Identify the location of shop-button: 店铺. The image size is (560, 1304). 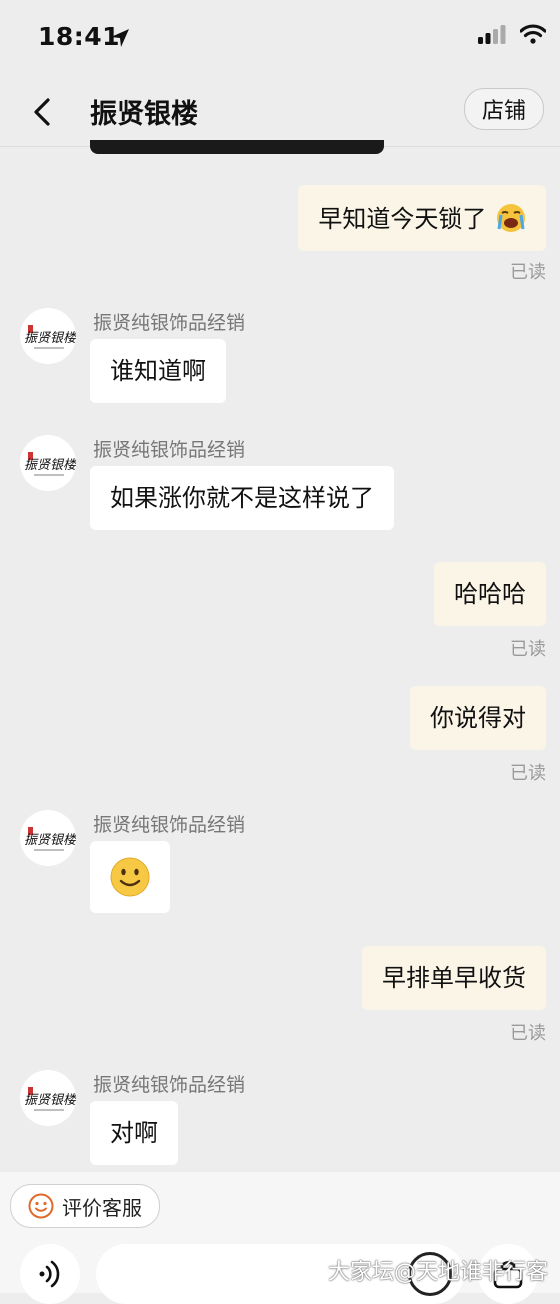
(504, 109).